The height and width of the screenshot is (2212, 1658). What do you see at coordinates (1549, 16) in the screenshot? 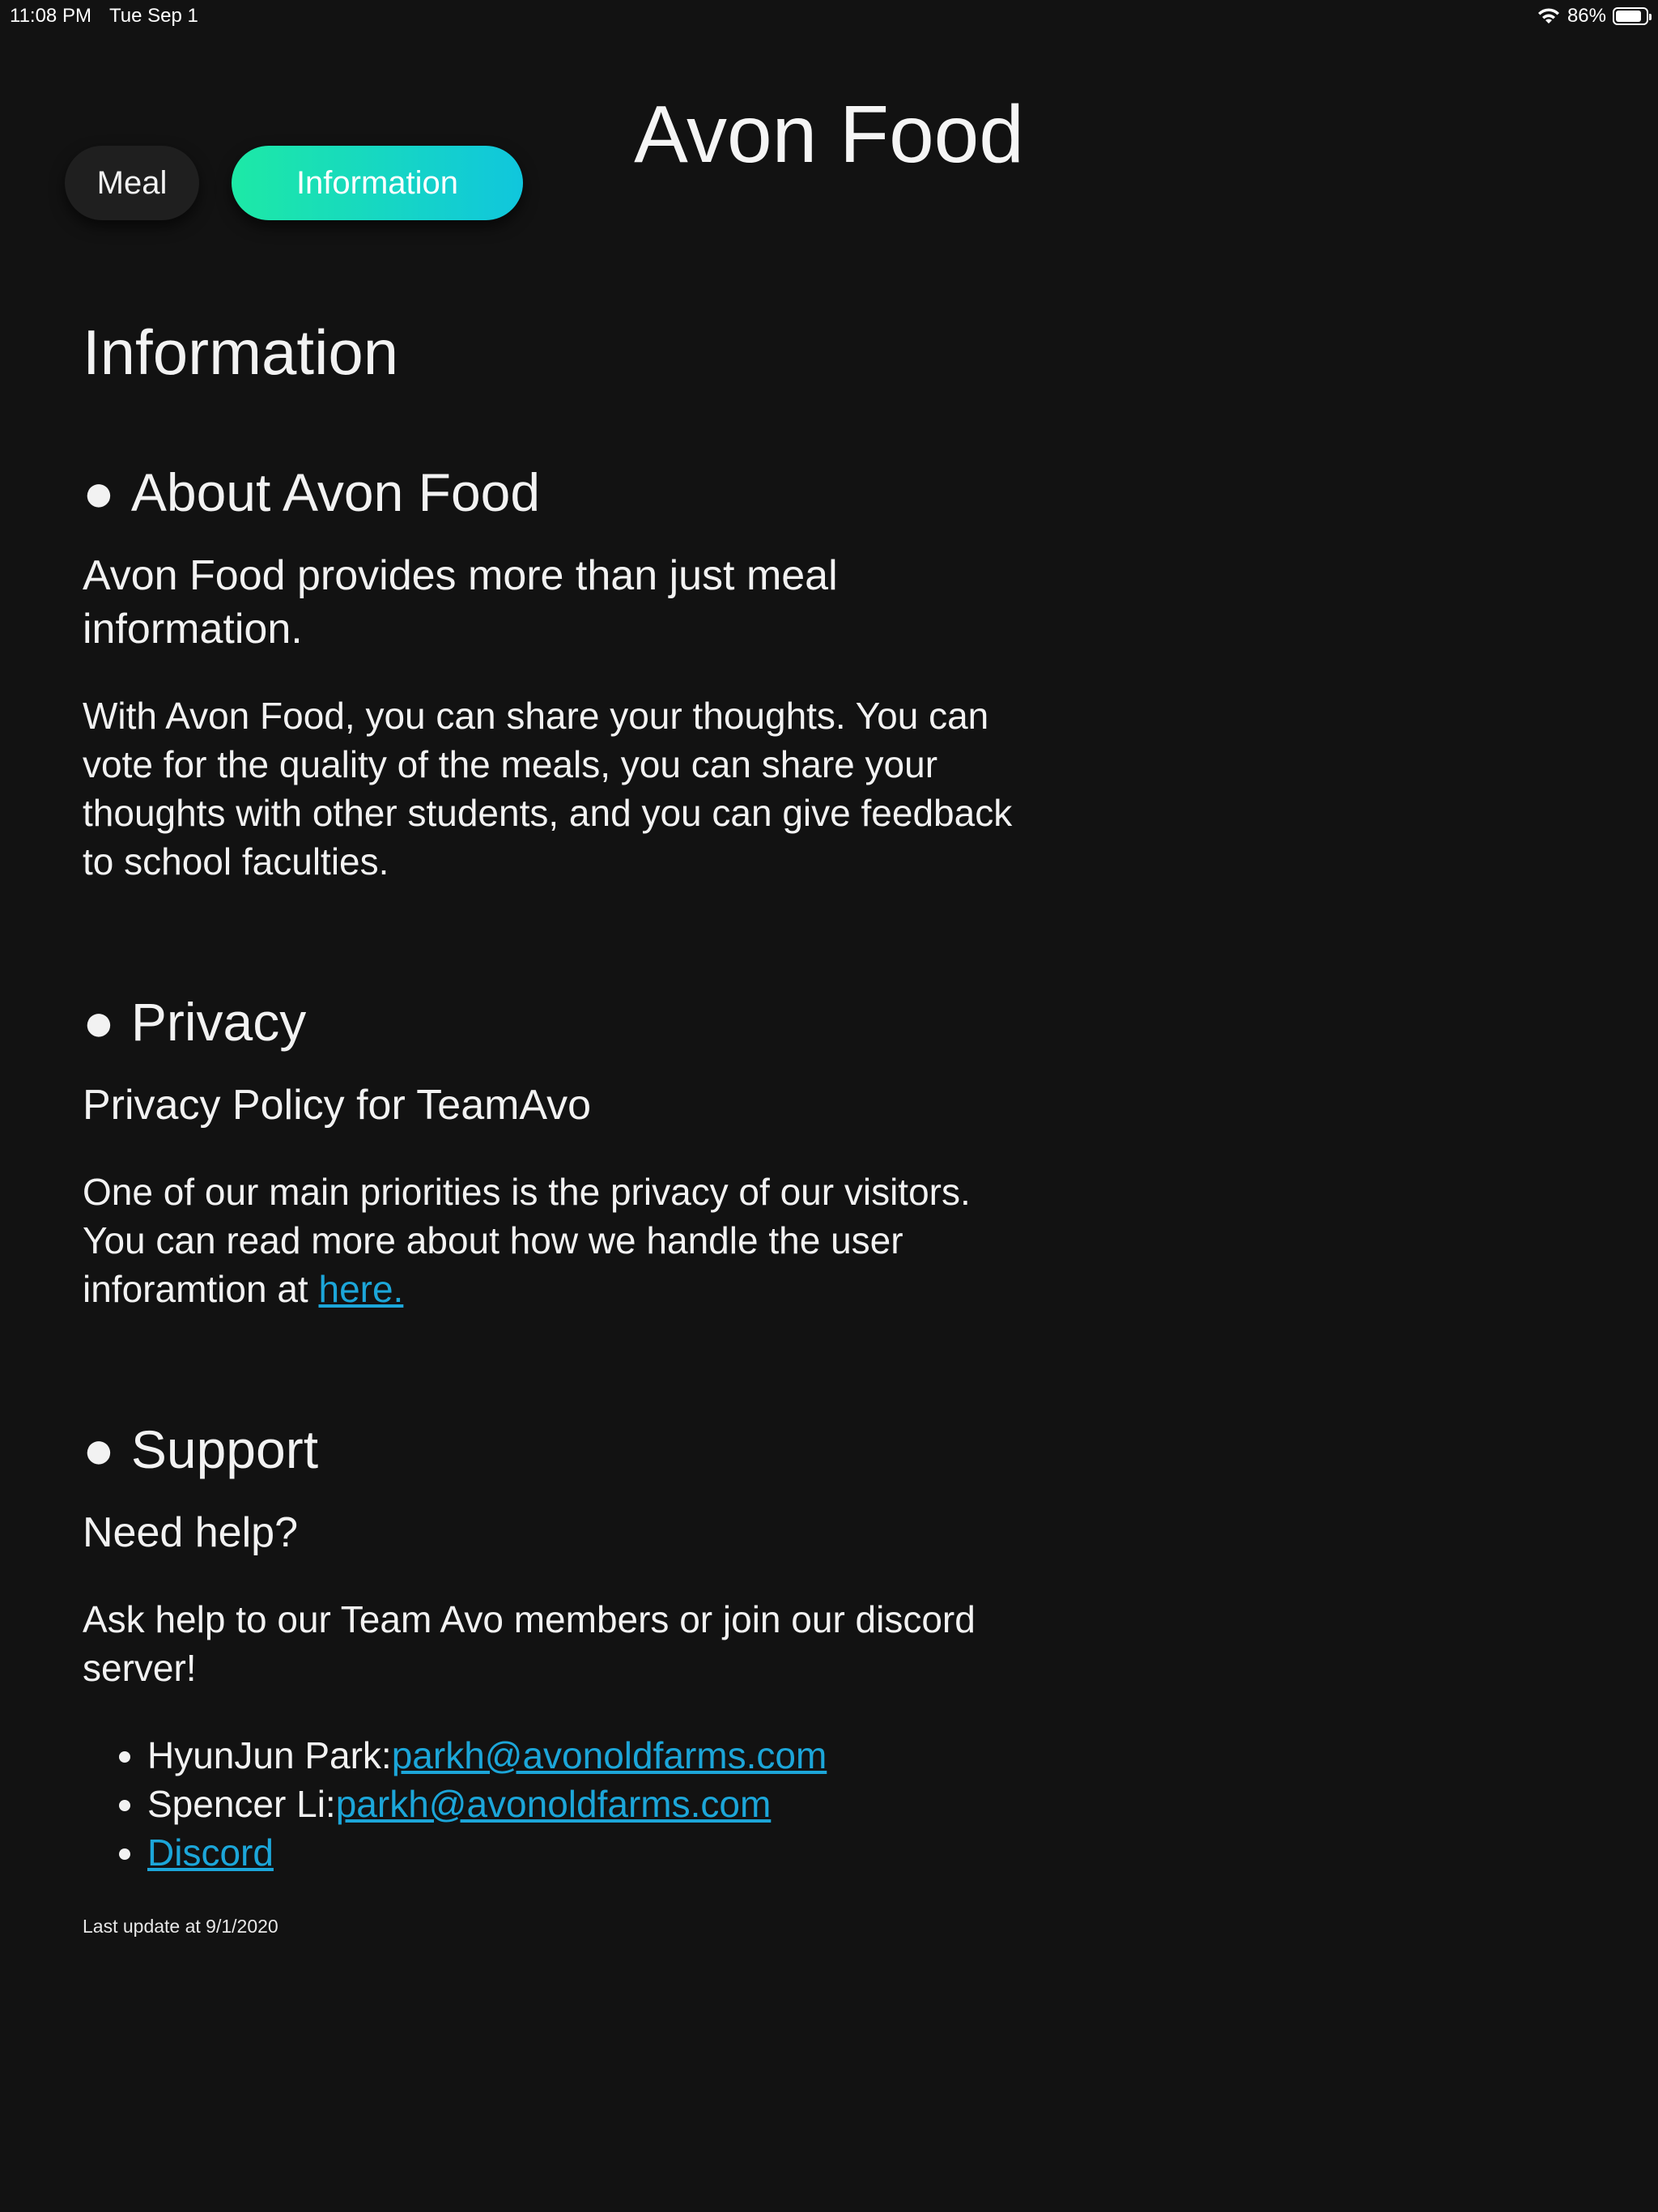
I see `wifi-icon` at bounding box center [1549, 16].